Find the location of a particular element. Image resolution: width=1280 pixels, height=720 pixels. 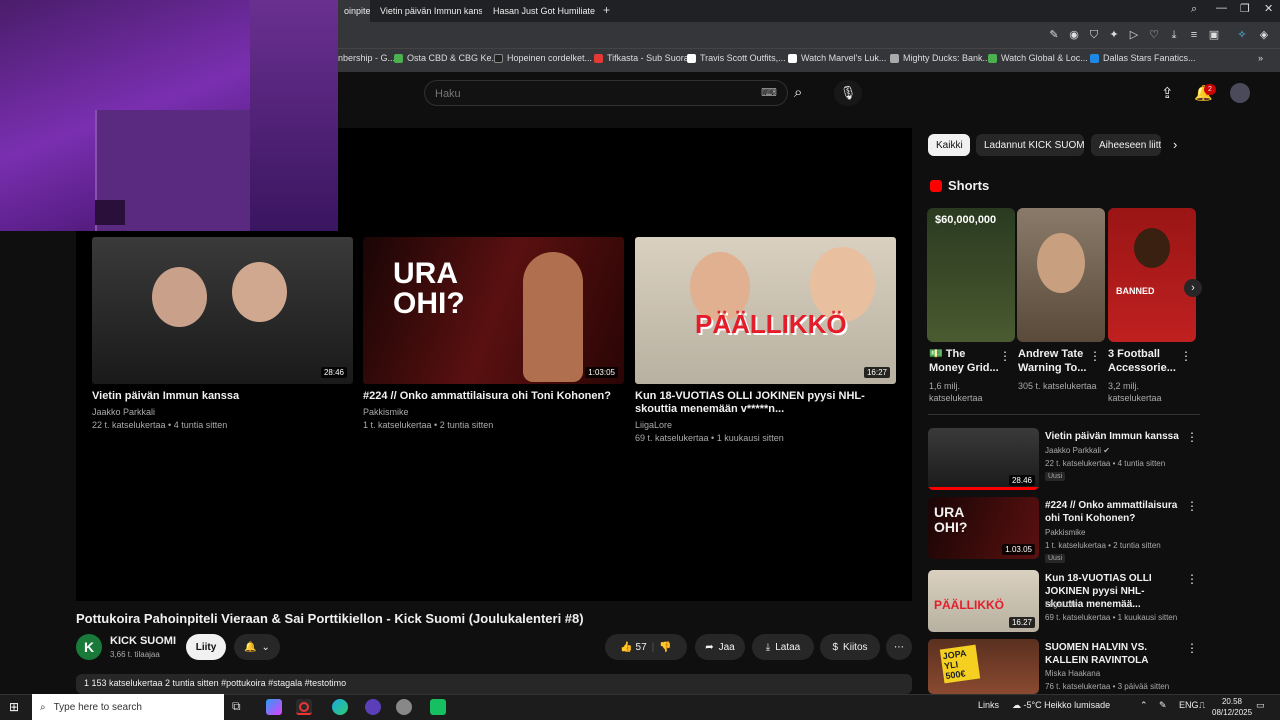

notification-center-icon: ▭ is located at coordinates (1260, 705).